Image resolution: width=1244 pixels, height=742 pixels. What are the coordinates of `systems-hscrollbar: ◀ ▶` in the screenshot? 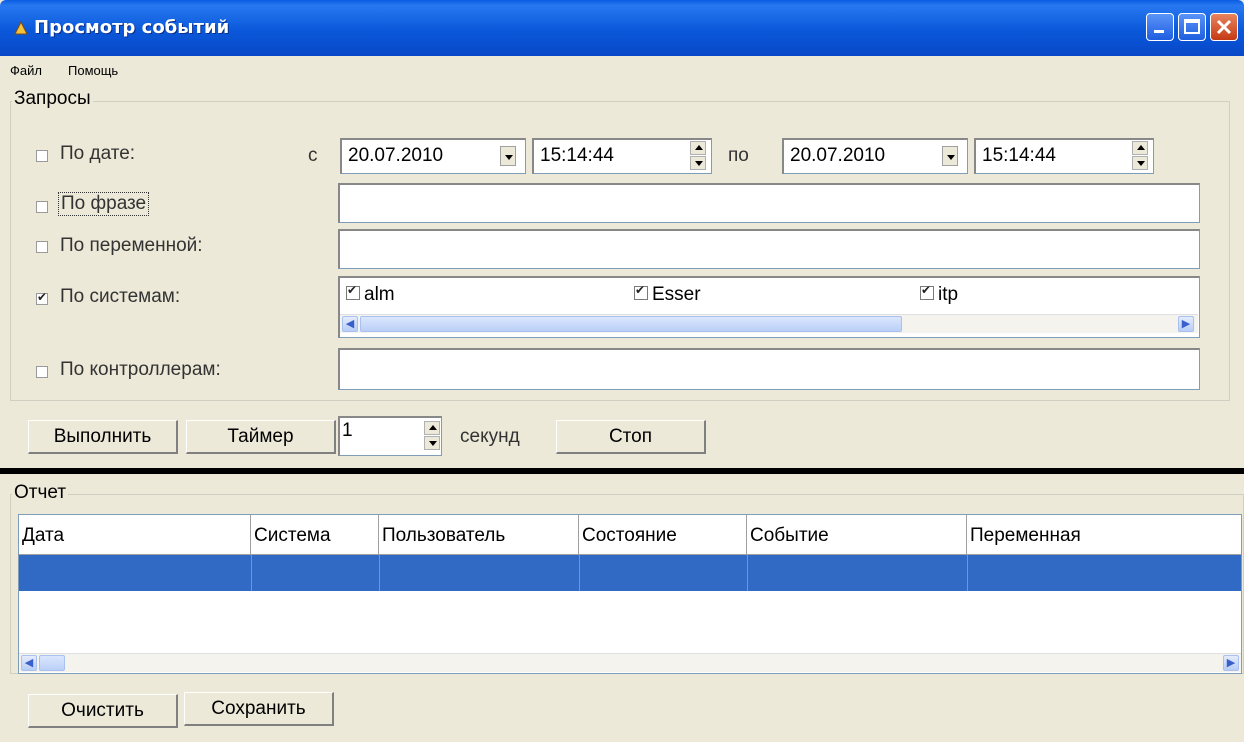 It's located at (769, 323).